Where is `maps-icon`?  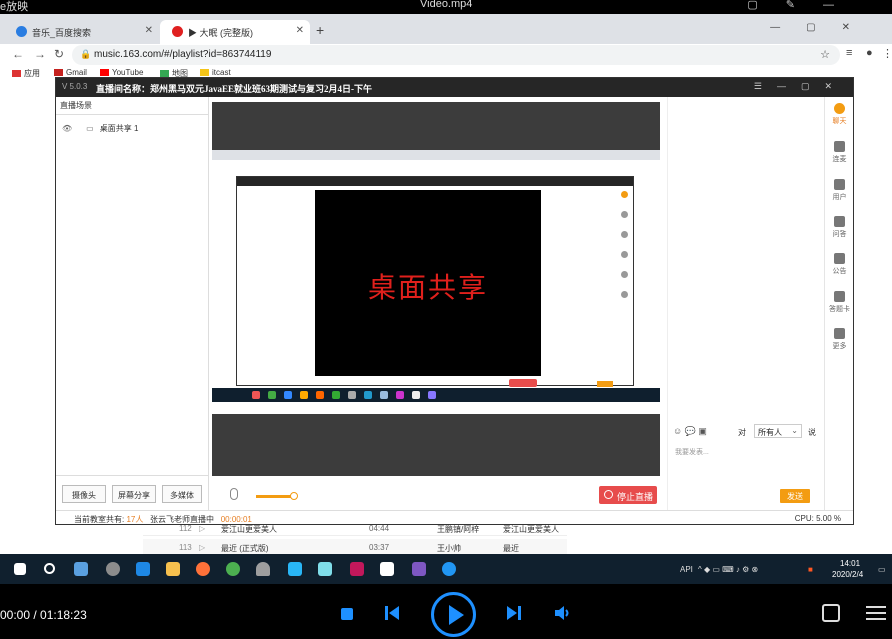
maps-icon is located at coordinates (164, 73).